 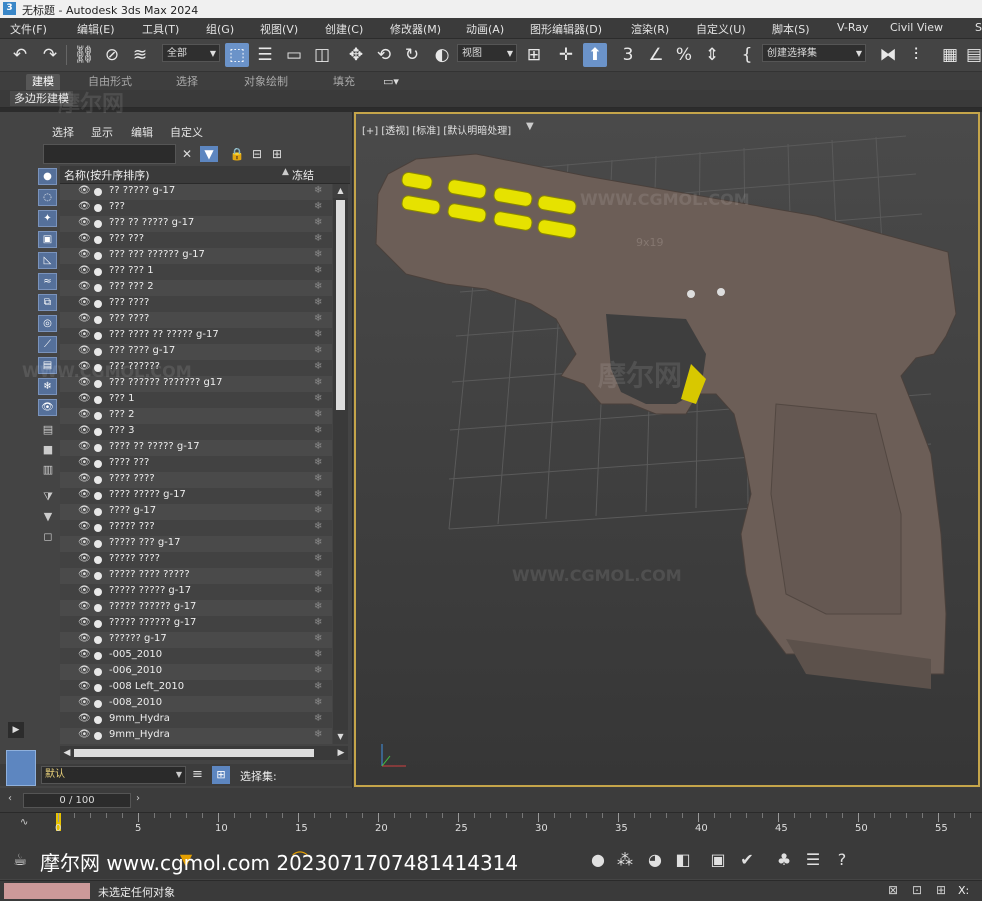 What do you see at coordinates (916, 55) in the screenshot?
I see `align-icon: ⫶` at bounding box center [916, 55].